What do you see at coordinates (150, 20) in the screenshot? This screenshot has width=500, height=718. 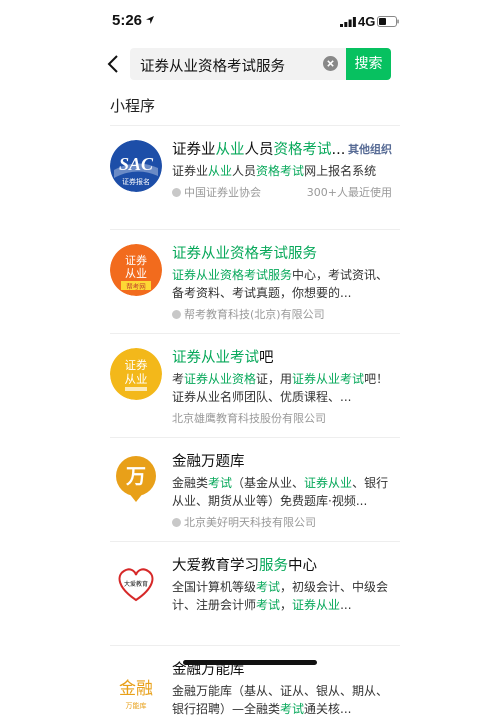 I see `location-arrow-icon` at bounding box center [150, 20].